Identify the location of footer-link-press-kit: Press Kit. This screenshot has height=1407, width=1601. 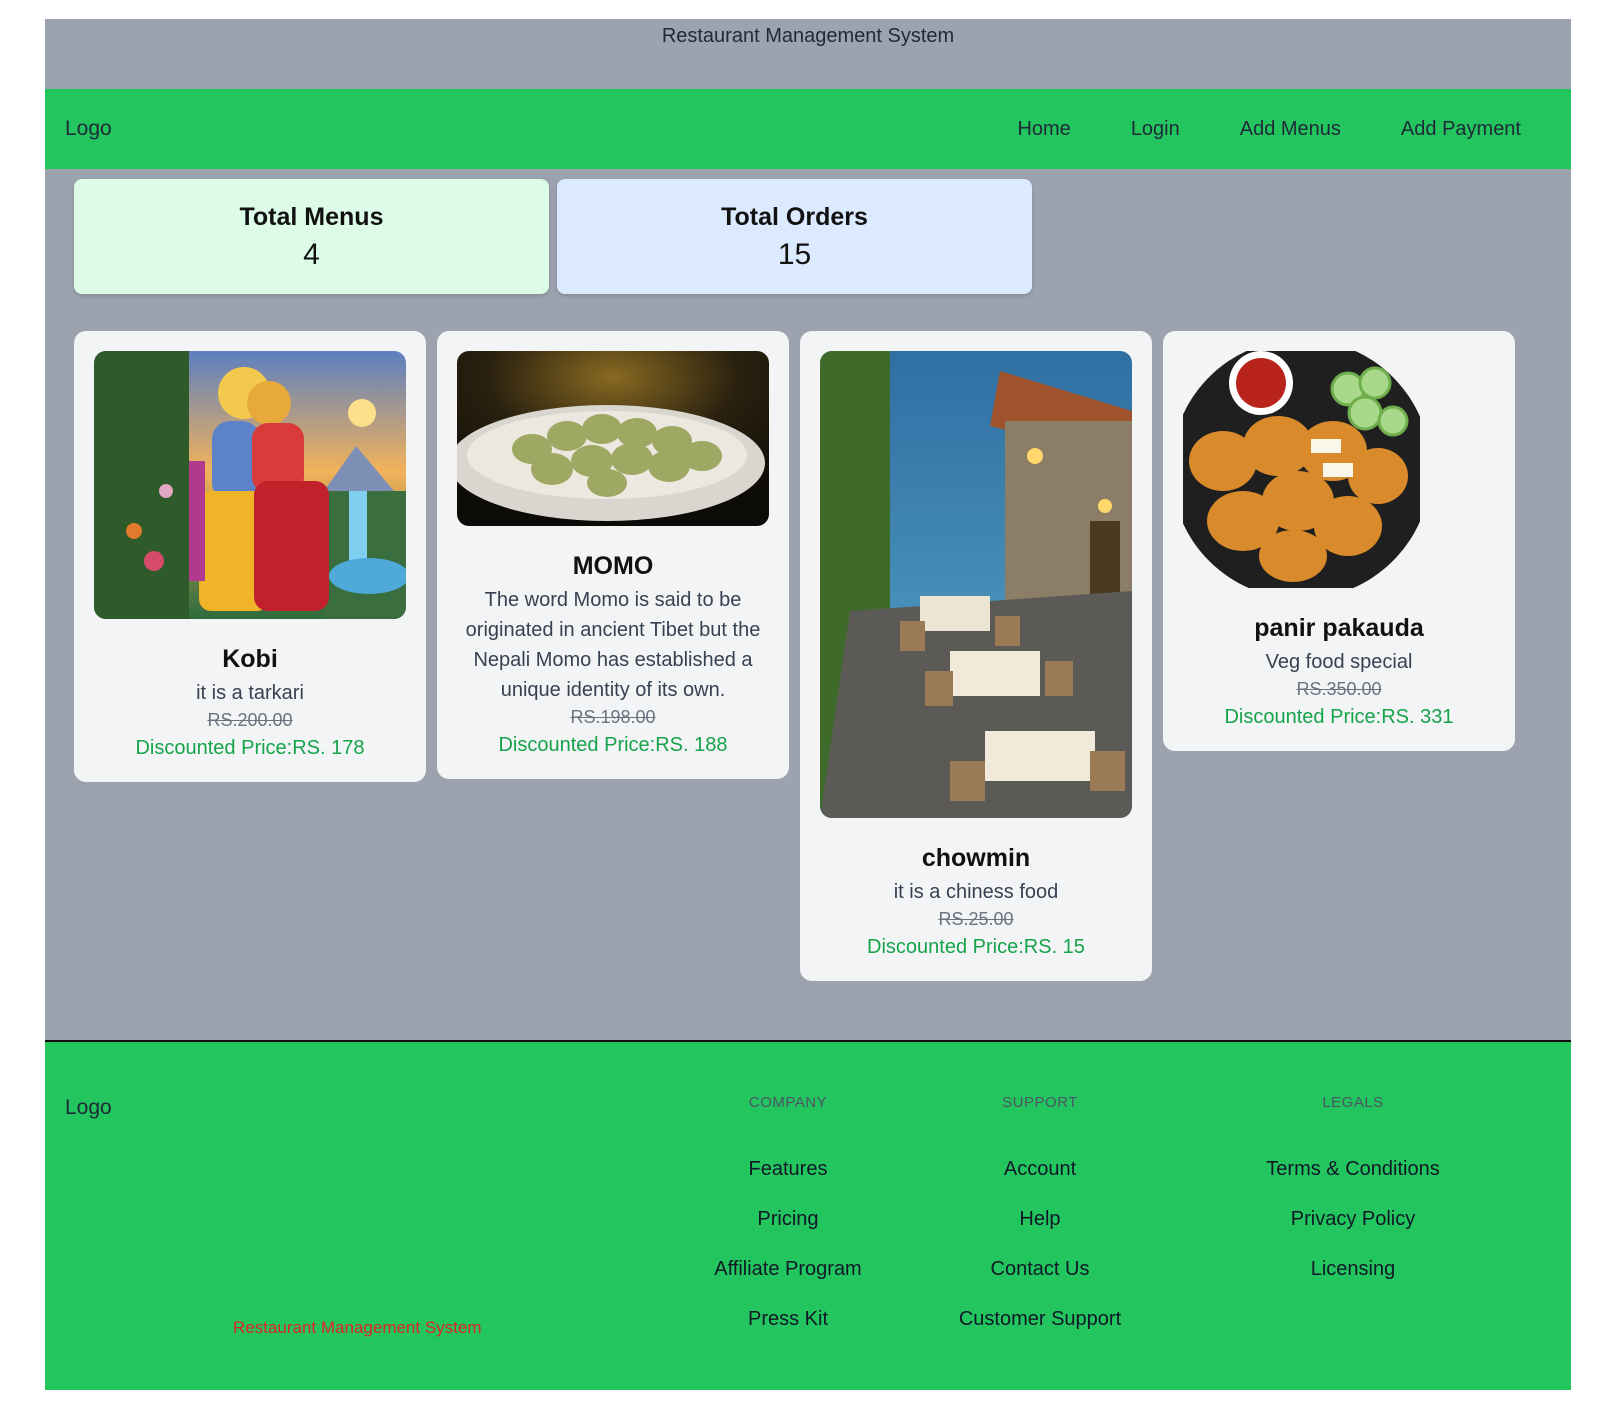
(788, 1333).